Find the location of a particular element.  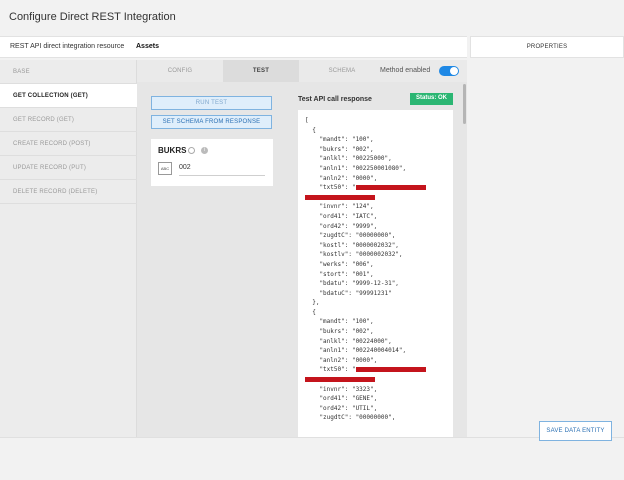

run-test-label: RUN TEST is located at coordinates (211, 103).